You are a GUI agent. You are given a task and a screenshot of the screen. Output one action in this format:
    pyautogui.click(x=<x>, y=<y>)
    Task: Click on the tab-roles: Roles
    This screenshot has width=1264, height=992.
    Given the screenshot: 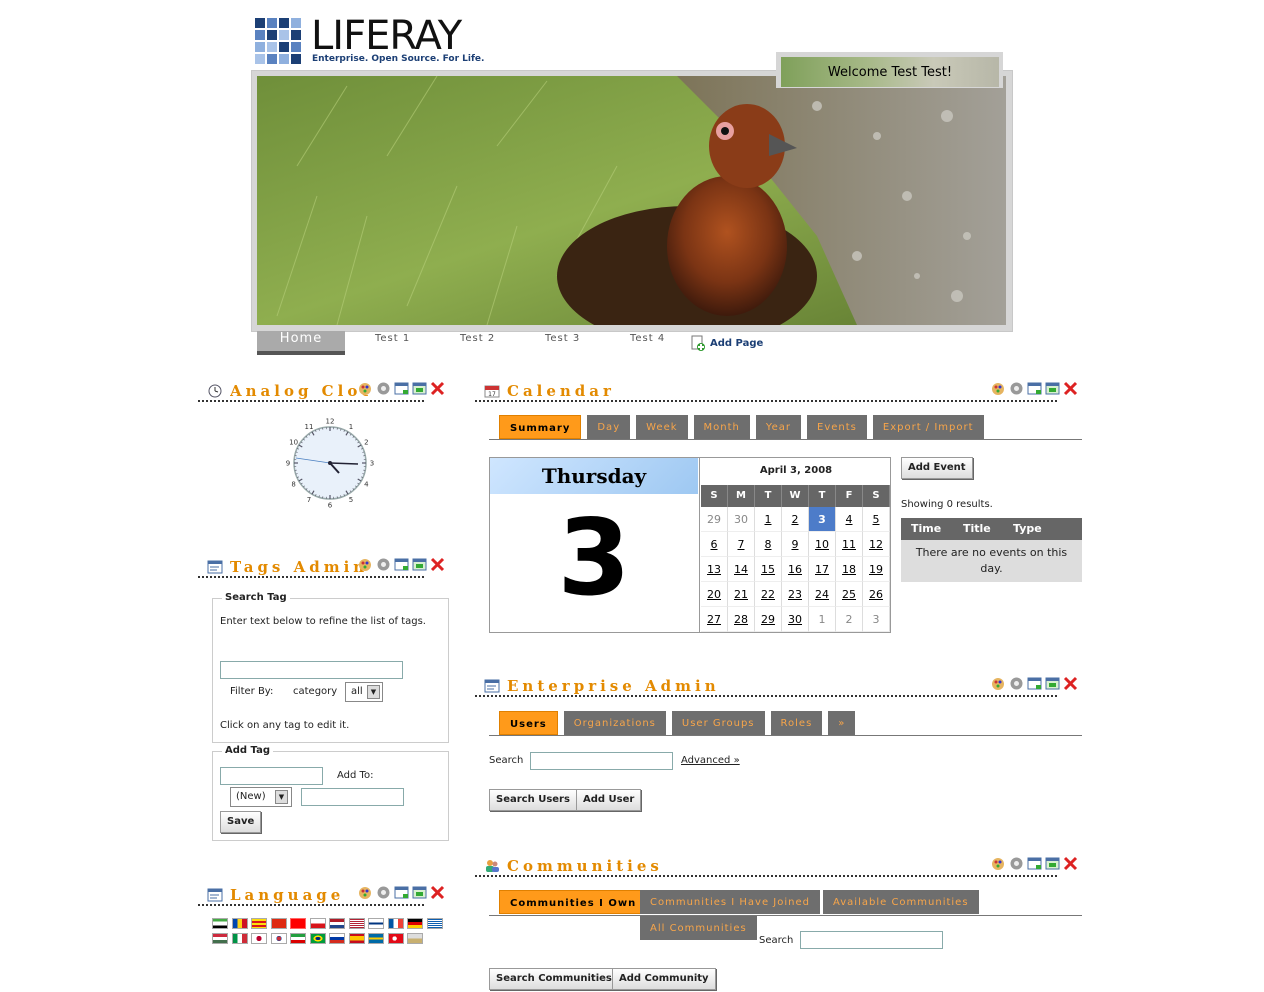 What is the action you would take?
    pyautogui.click(x=796, y=723)
    